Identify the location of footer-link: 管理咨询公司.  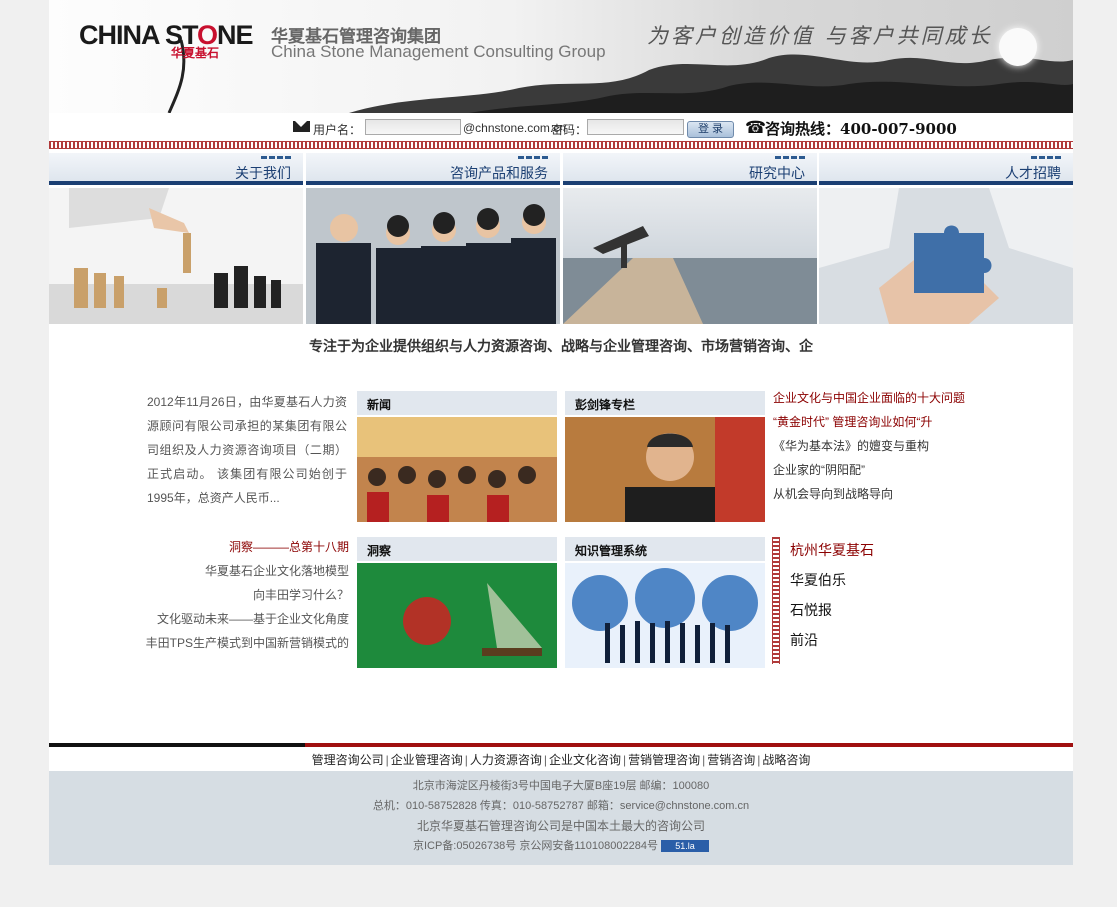
(348, 760).